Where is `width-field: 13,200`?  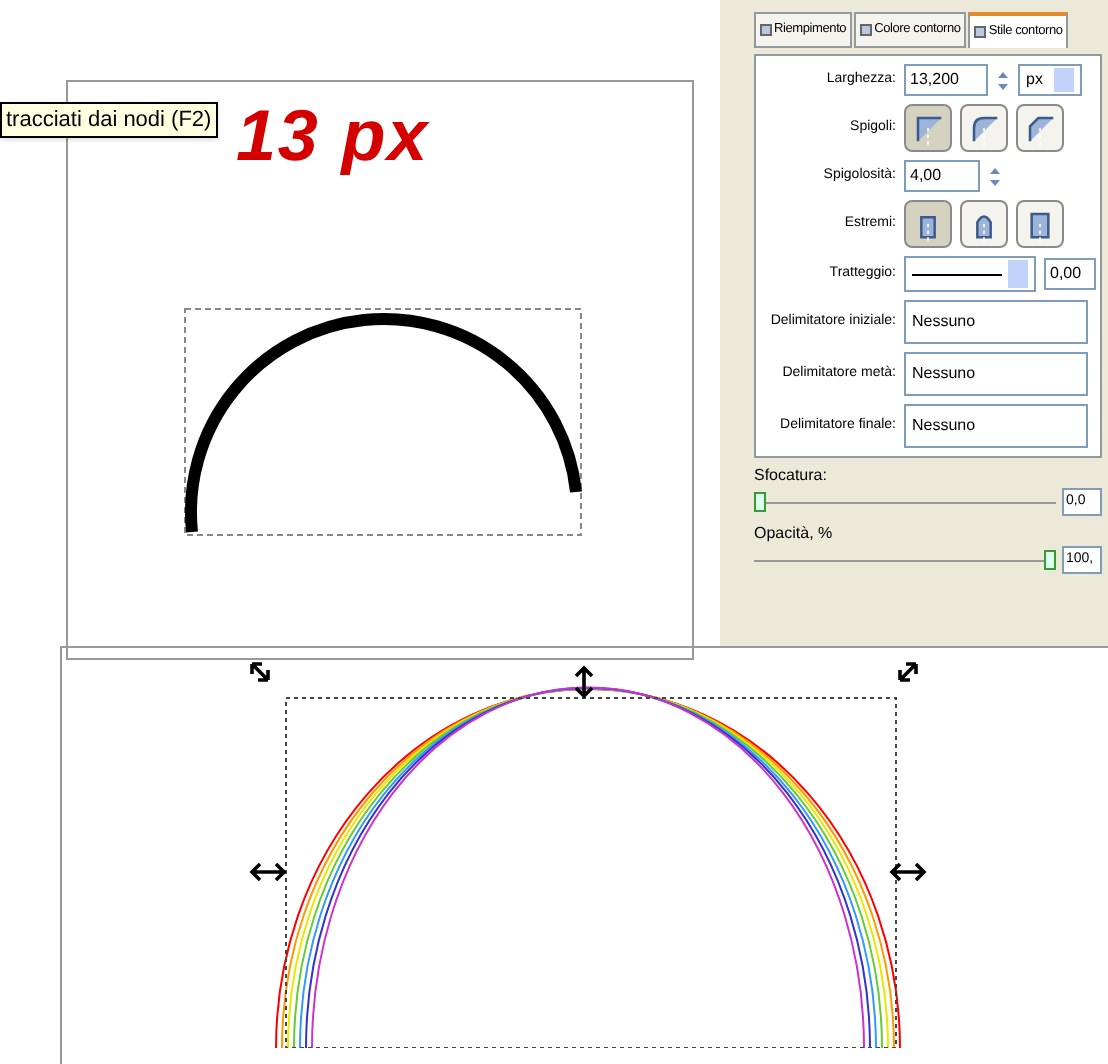
width-field: 13,200 is located at coordinates (946, 80).